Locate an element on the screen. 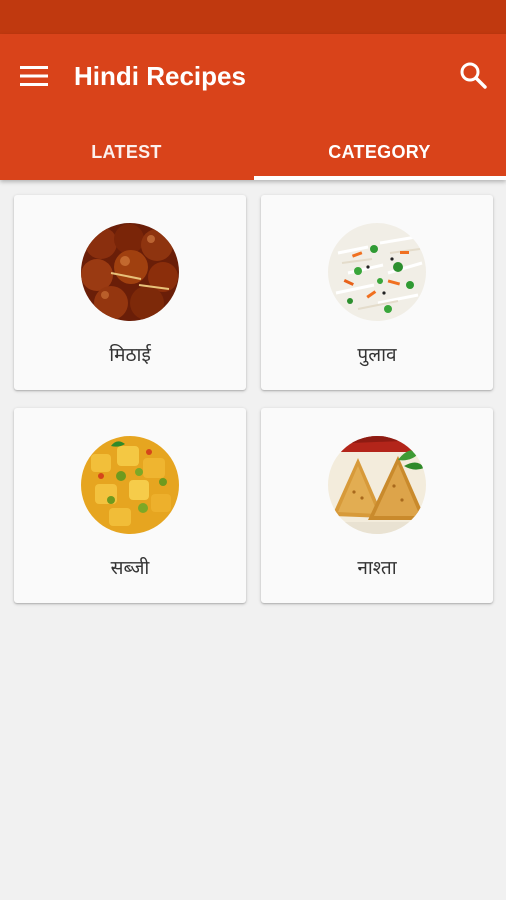 This screenshot has width=506, height=900. pulao-image is located at coordinates (377, 272).